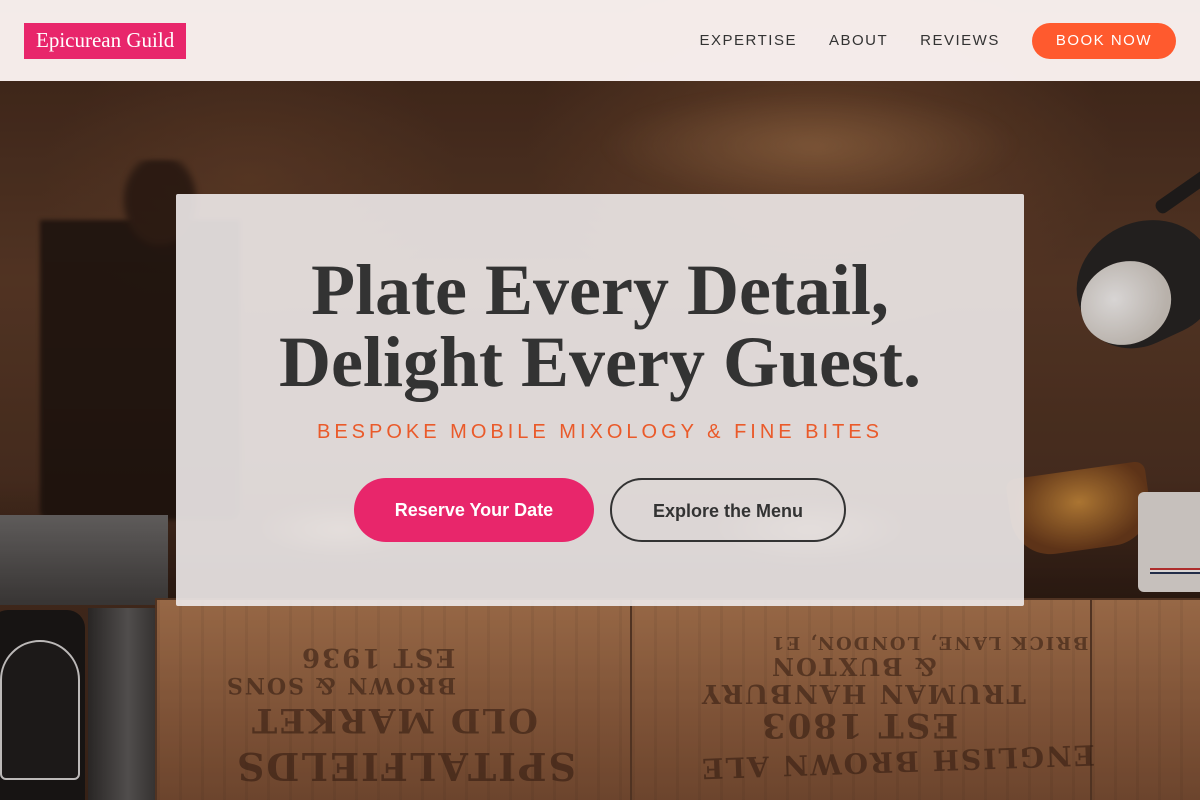 This screenshot has width=1200, height=800. I want to click on explore-menu-button: Explore the Menu, so click(728, 510).